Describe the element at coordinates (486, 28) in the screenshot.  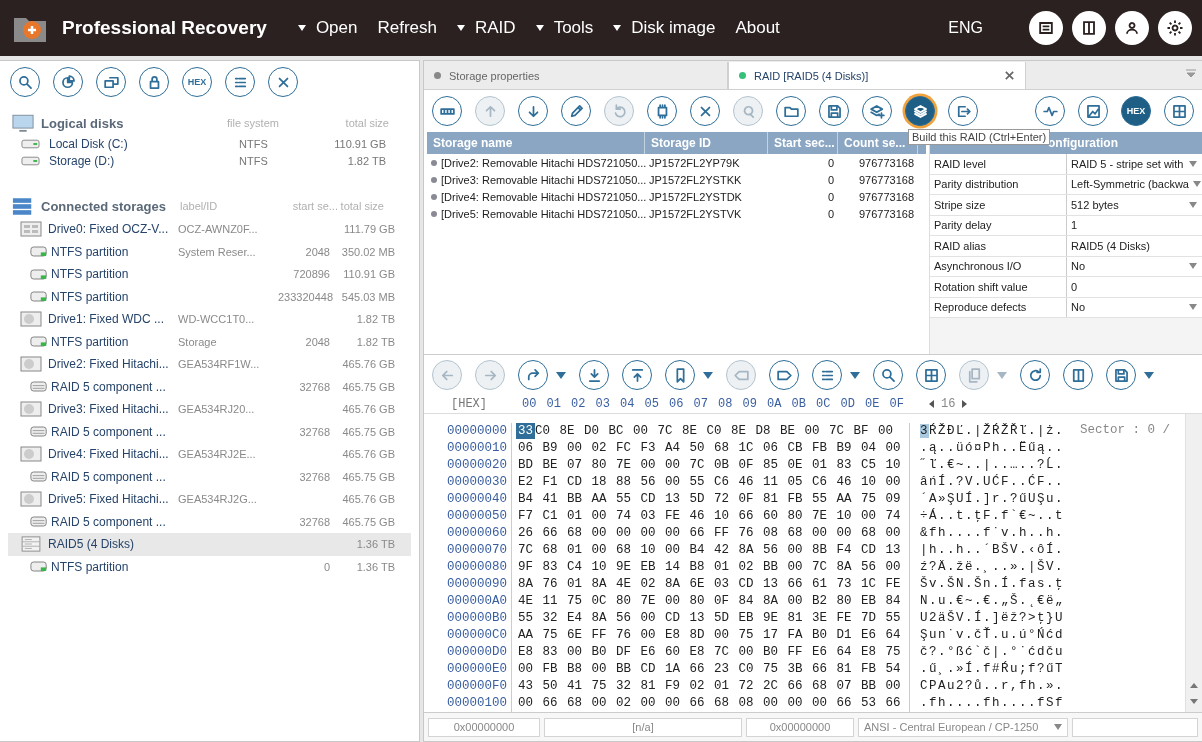
I see `menu-item: RAID` at that location.